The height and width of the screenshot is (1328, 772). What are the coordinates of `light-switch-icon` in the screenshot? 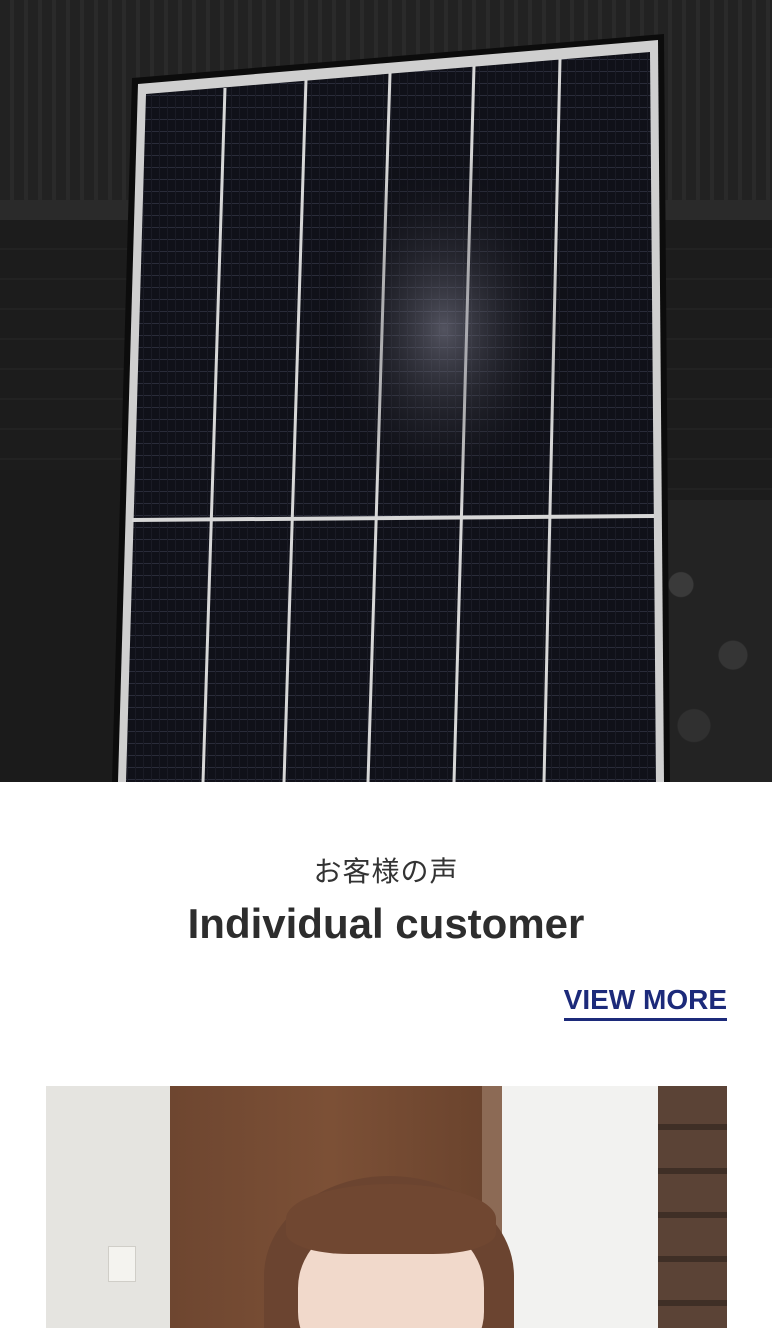 It's located at (122, 1264).